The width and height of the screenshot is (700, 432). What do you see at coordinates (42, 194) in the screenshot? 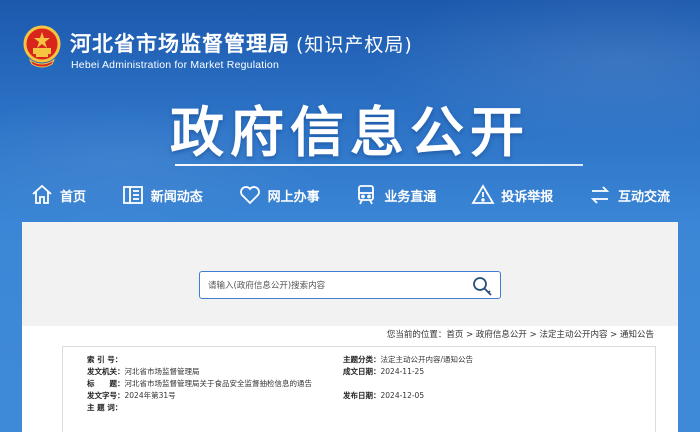
I see `home-icon` at bounding box center [42, 194].